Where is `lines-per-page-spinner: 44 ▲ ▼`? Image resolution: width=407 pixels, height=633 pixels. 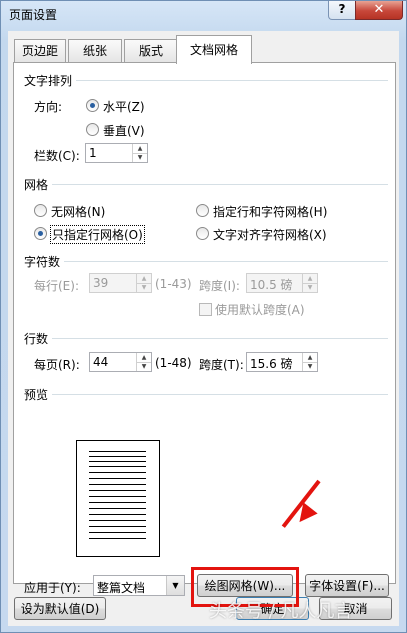 lines-per-page-spinner: 44 ▲ ▼ is located at coordinates (120, 362).